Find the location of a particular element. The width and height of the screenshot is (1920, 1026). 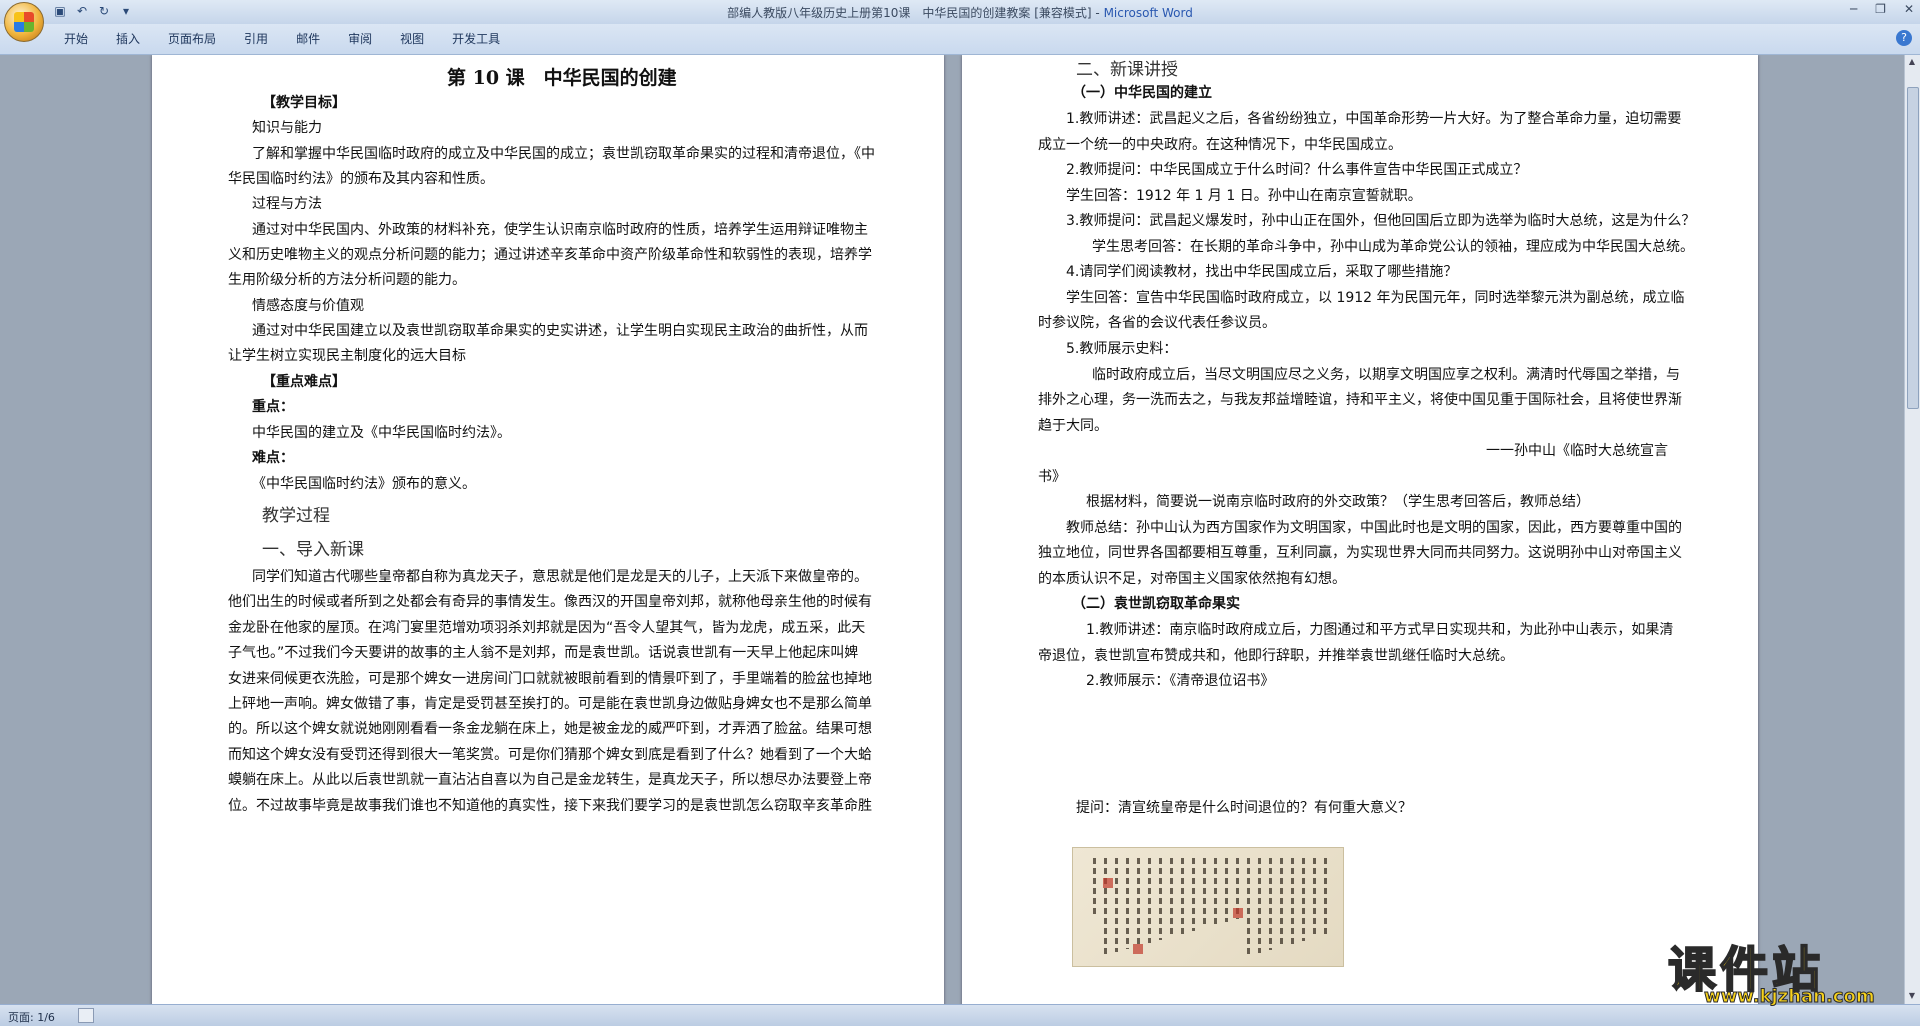

right-page-paragraph: 趋于大同。 is located at coordinates (1073, 426).